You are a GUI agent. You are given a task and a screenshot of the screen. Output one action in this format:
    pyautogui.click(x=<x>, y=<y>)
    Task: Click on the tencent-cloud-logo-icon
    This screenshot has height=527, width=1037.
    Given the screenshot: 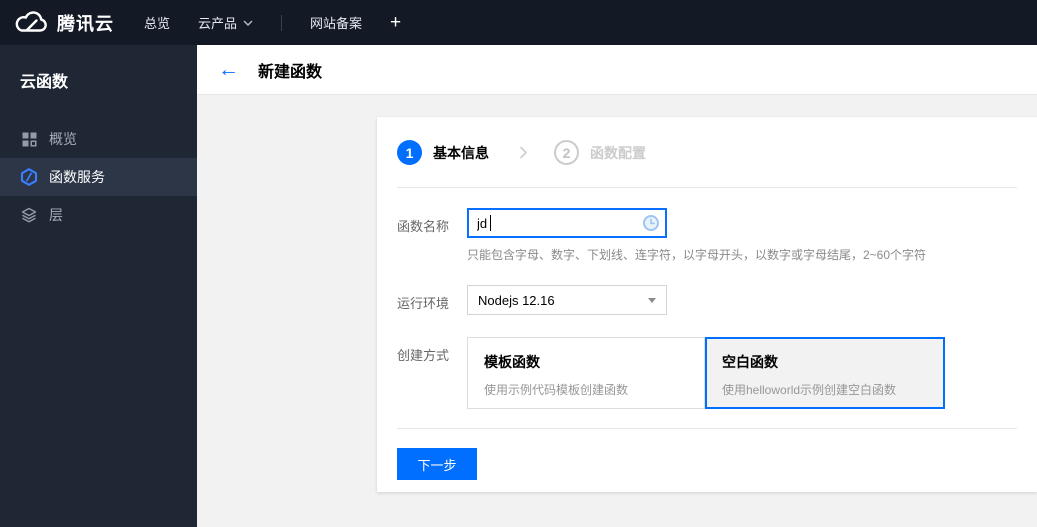 What is the action you would take?
    pyautogui.click(x=31, y=22)
    